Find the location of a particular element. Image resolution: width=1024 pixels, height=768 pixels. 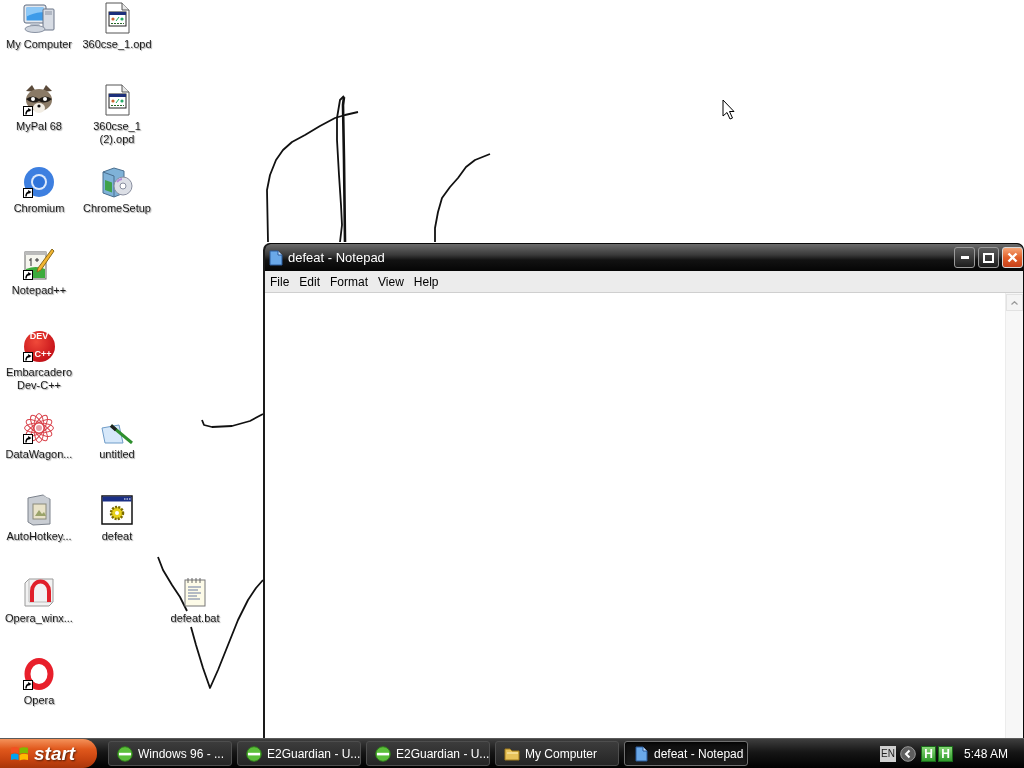

program-window-icon is located at coordinates (117, 510).